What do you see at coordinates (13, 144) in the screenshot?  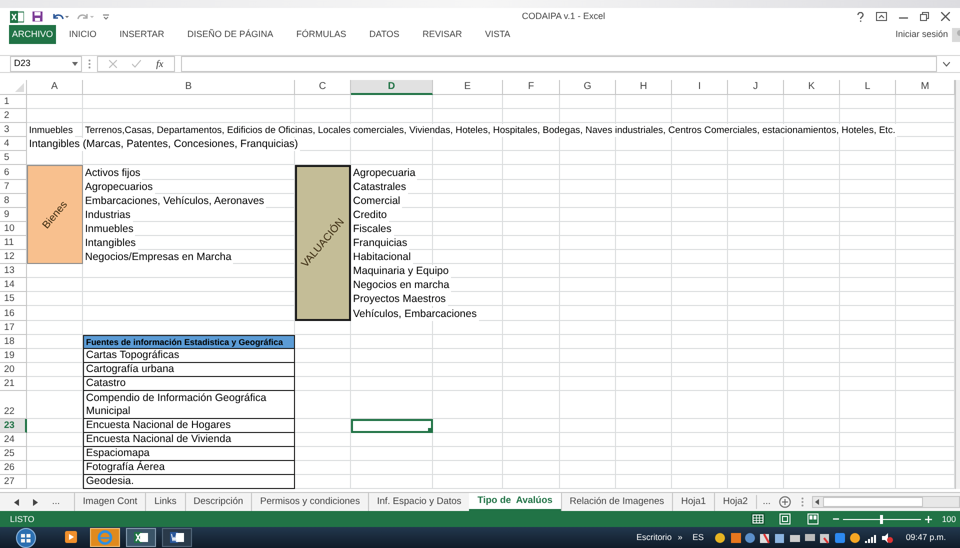 I see `row-header: 4` at bounding box center [13, 144].